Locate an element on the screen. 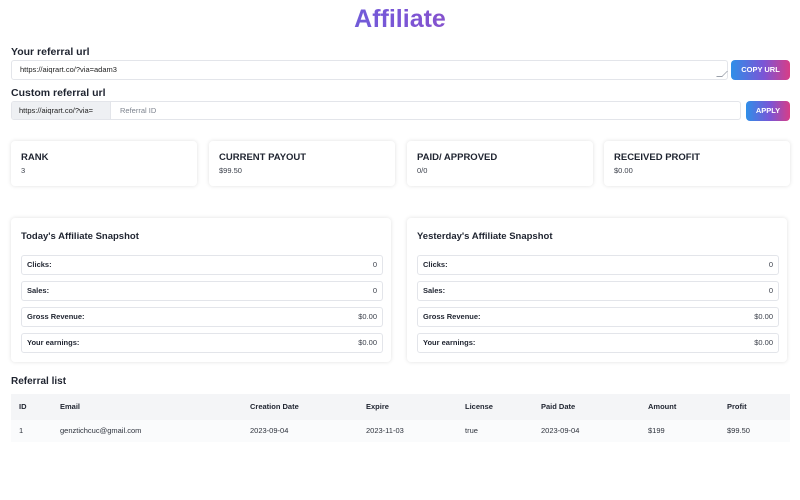 This screenshot has height=500, width=800. referral-id-input is located at coordinates (423, 110).